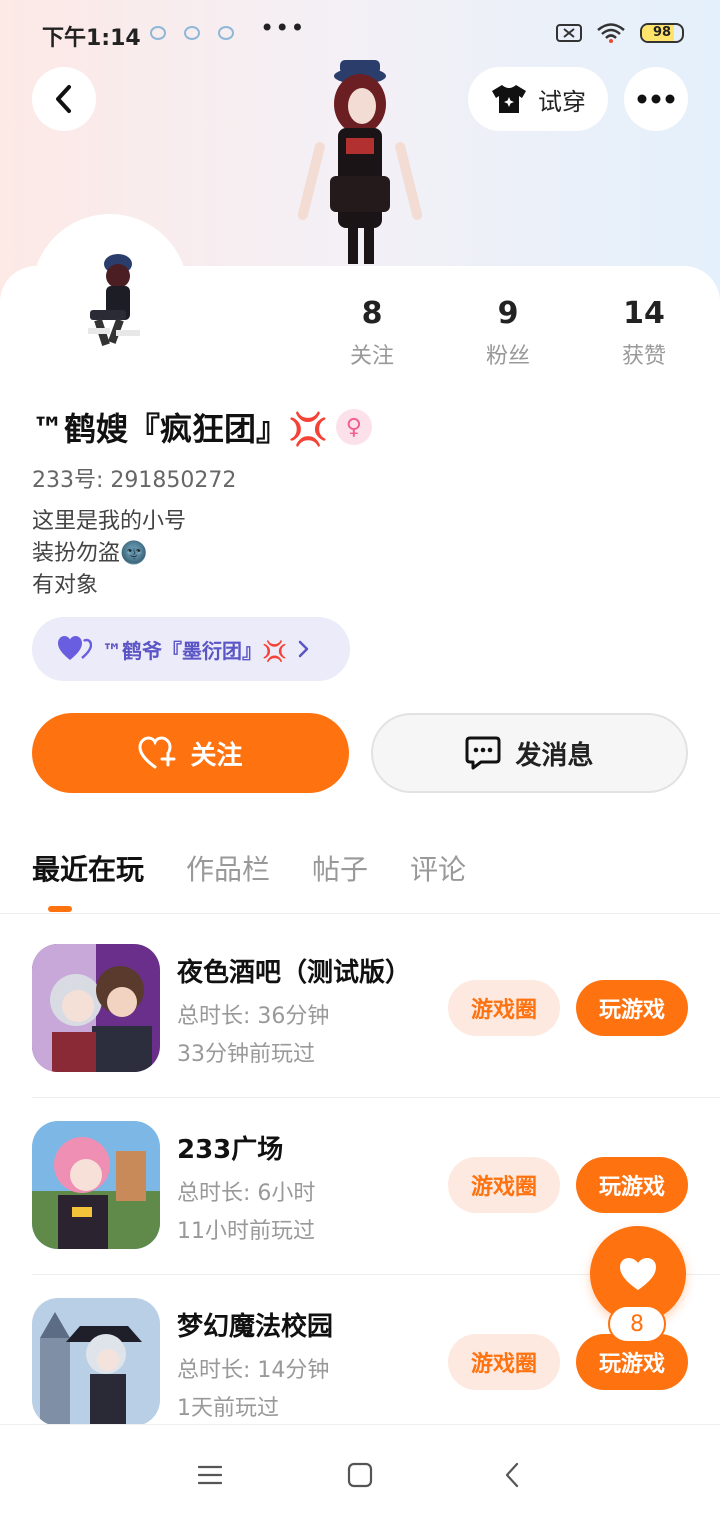 The width and height of the screenshot is (720, 1521). I want to click on user-id: 233号: 291850272, so click(134, 480).